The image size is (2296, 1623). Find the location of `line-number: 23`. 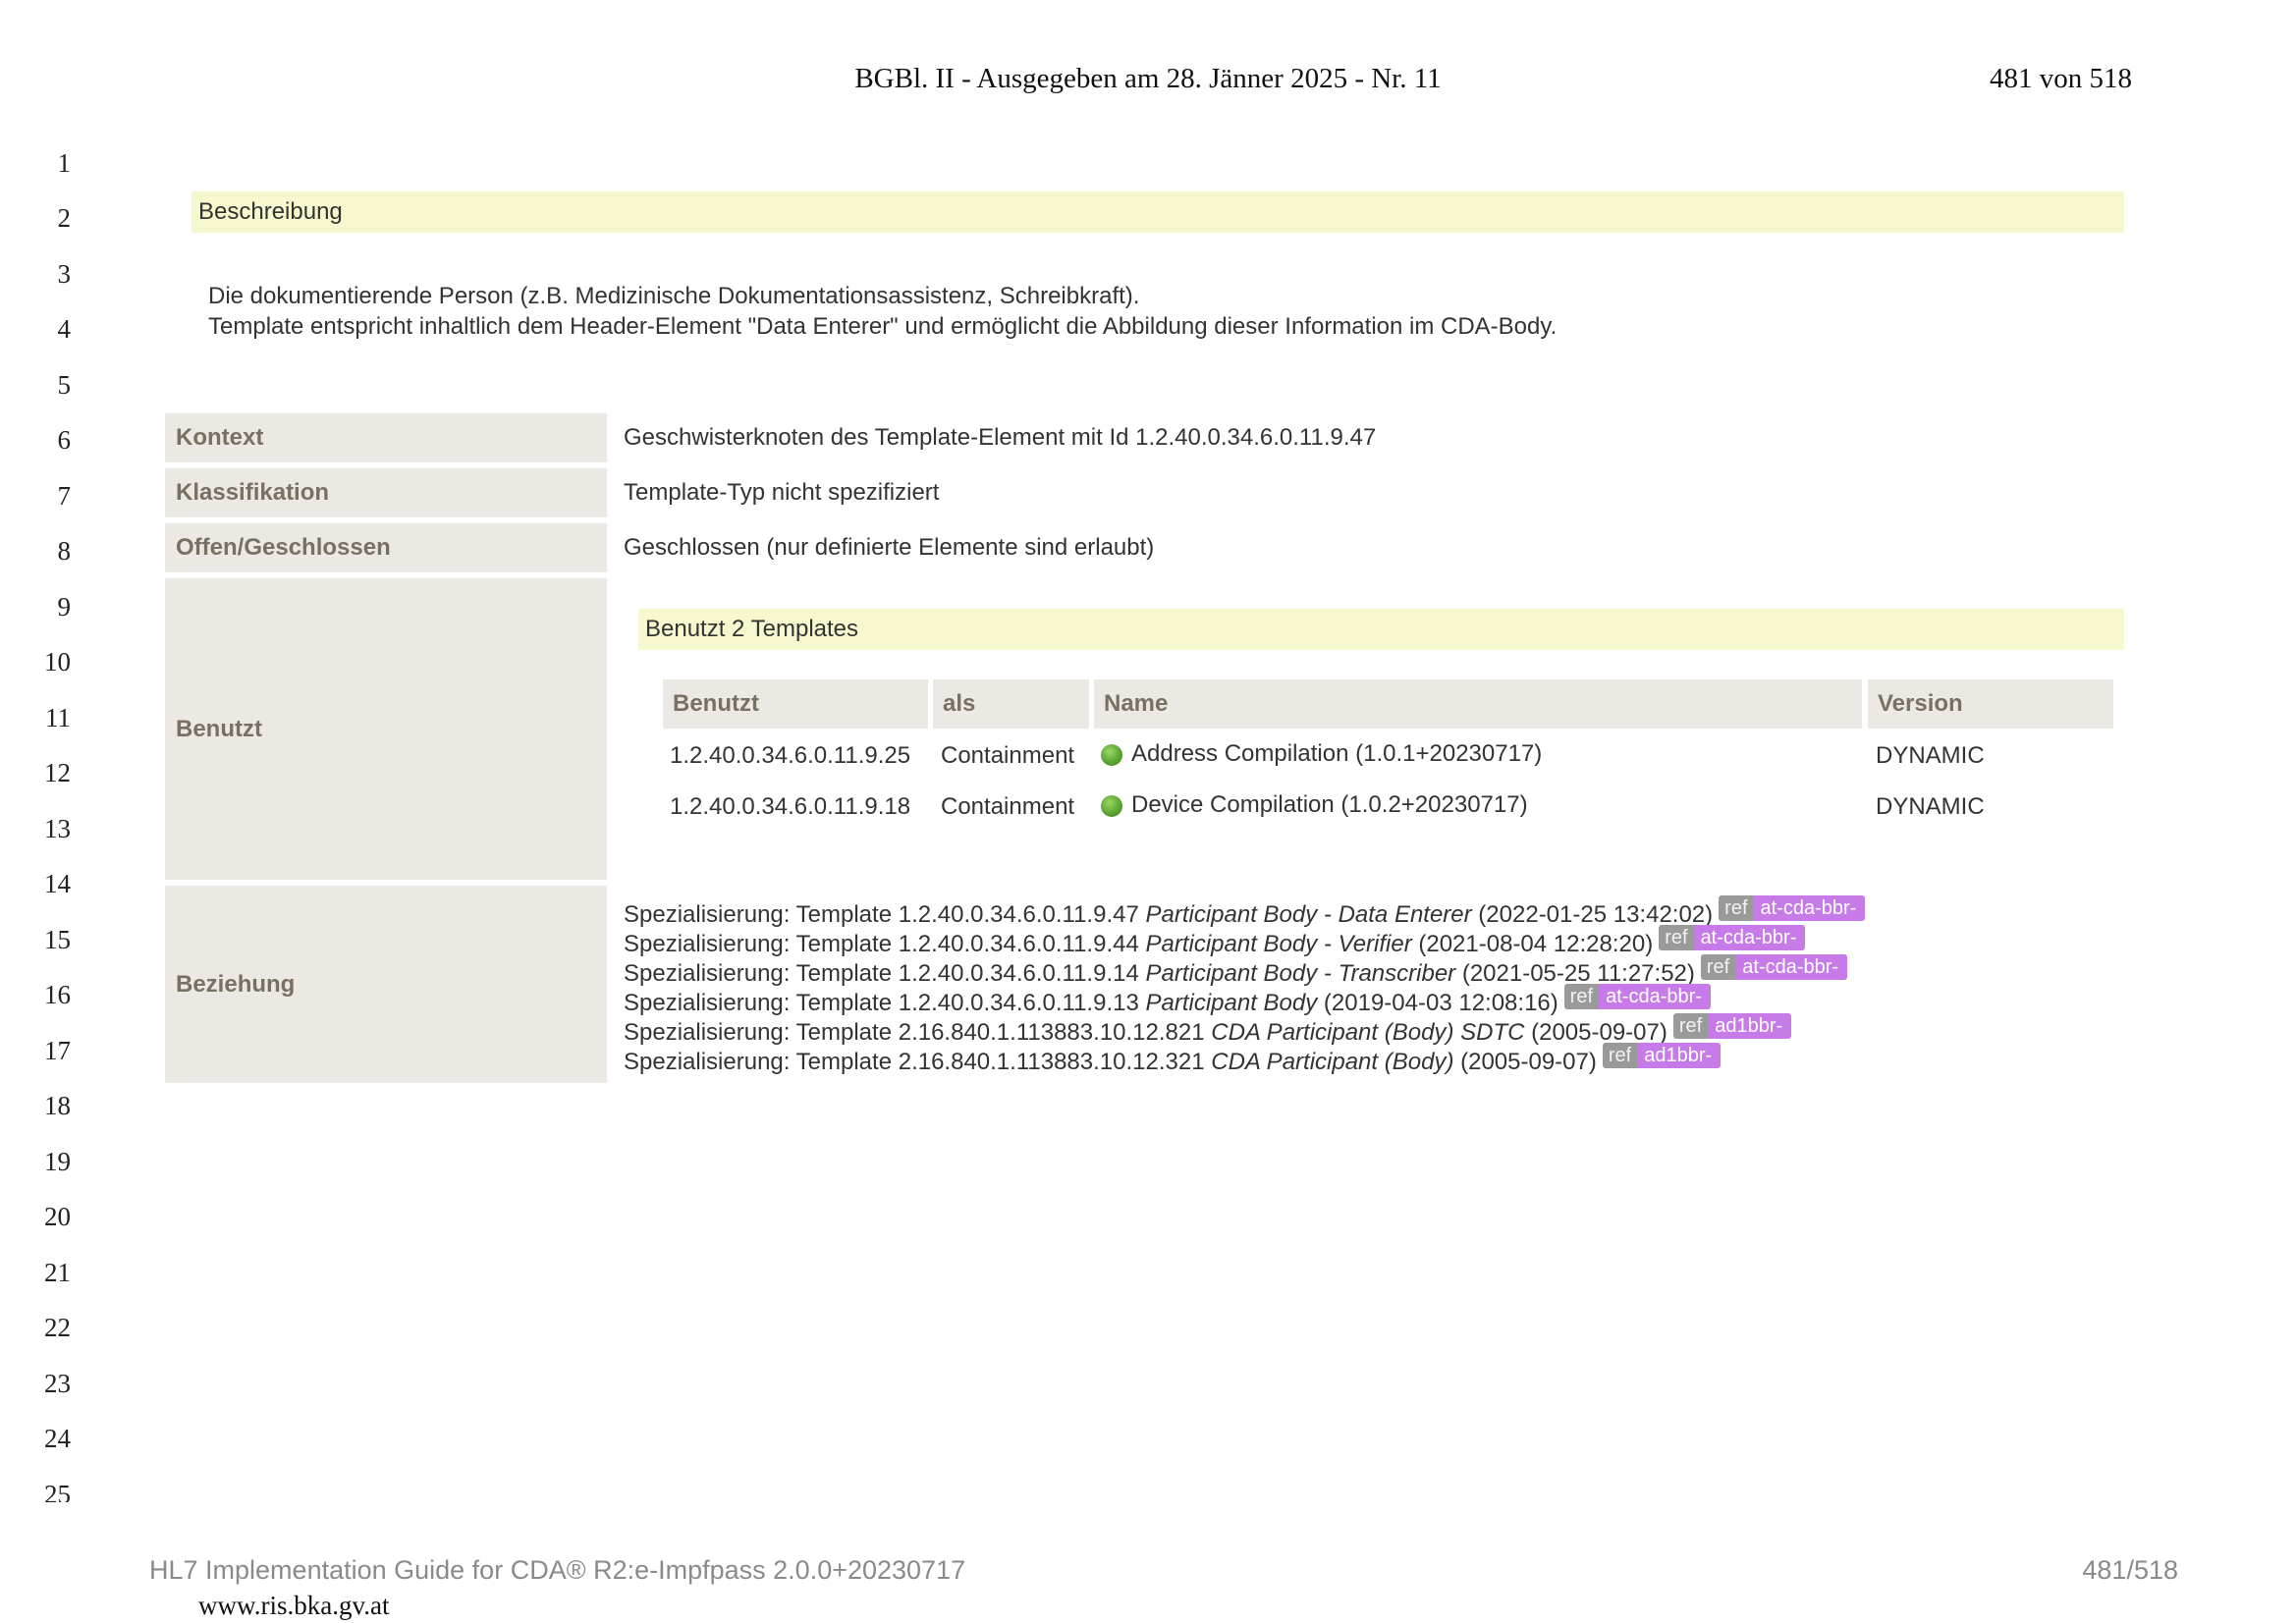

line-number: 23 is located at coordinates (57, 1384).